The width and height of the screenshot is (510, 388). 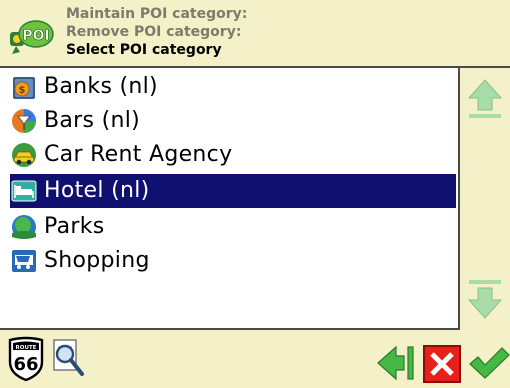 I want to click on footer-toolbar: ROUTE 66, so click(x=255, y=359).